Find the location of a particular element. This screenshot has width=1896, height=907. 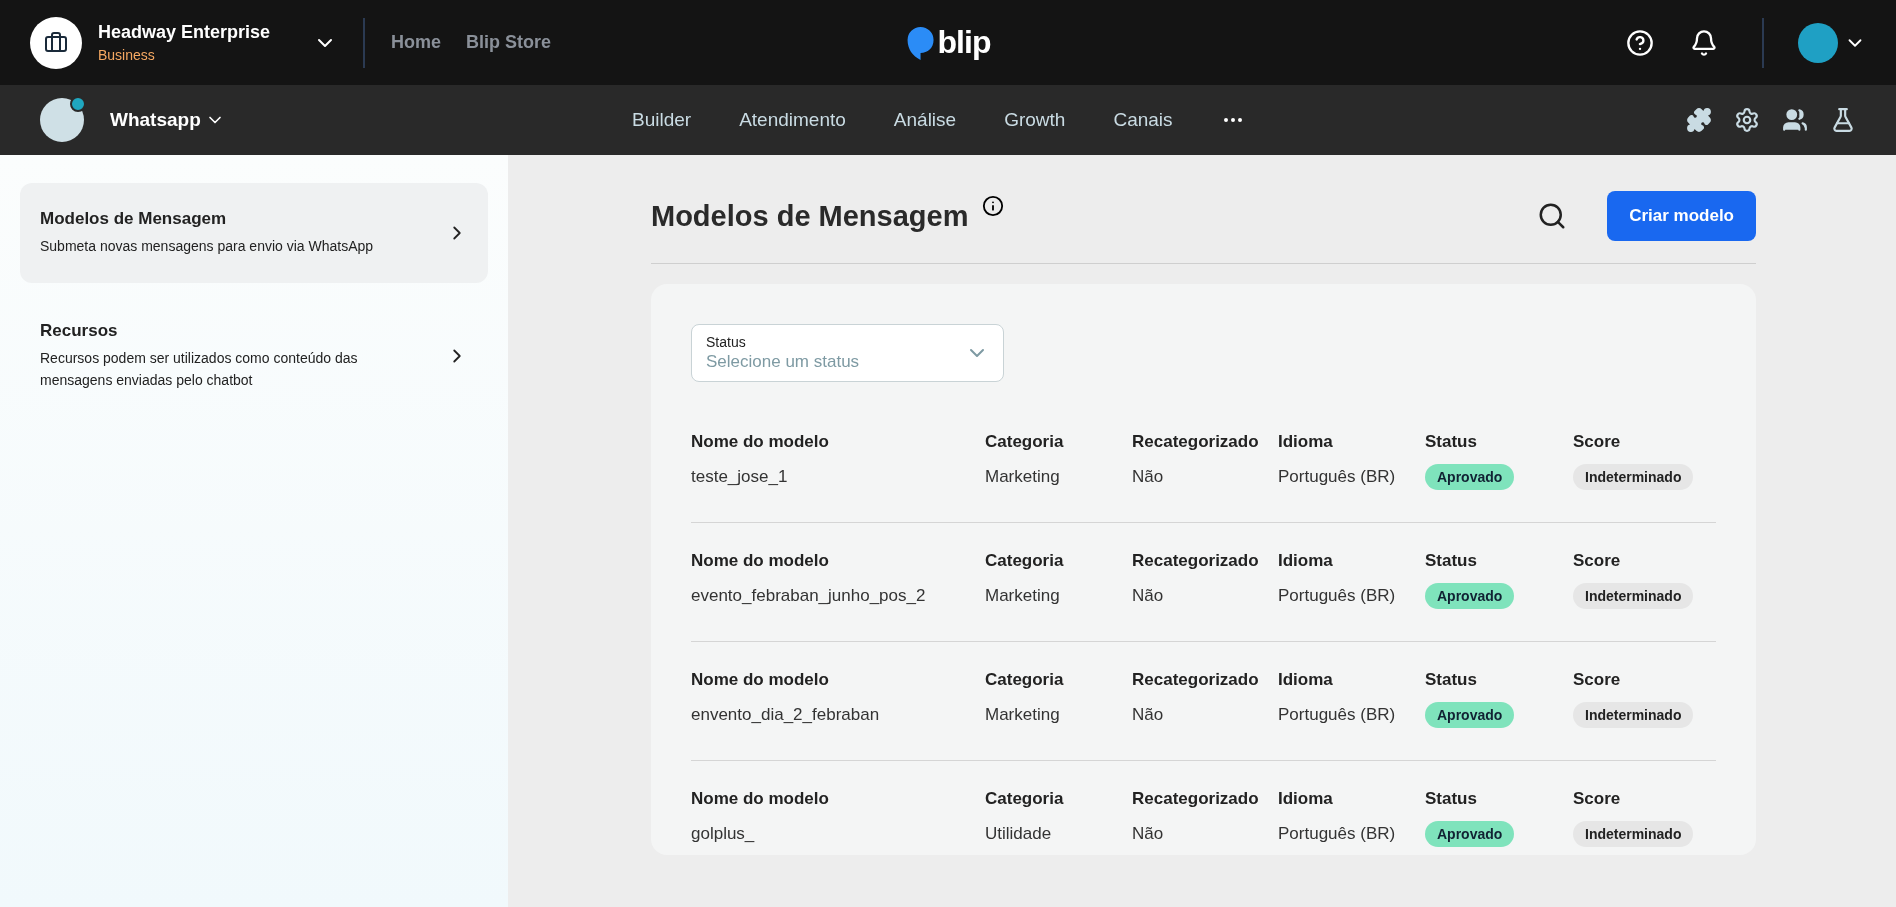

sidebar-item: Recursos Recursos podem ser utilizados como conteúdo das mensagens enviadas pelo chatbot is located at coordinates (254, 356).